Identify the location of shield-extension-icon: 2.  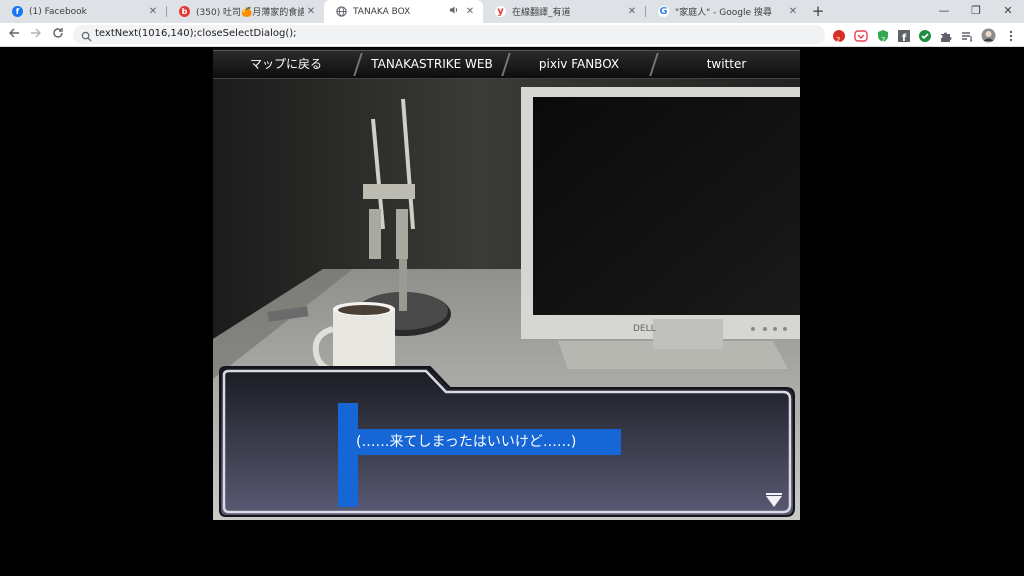
(883, 36).